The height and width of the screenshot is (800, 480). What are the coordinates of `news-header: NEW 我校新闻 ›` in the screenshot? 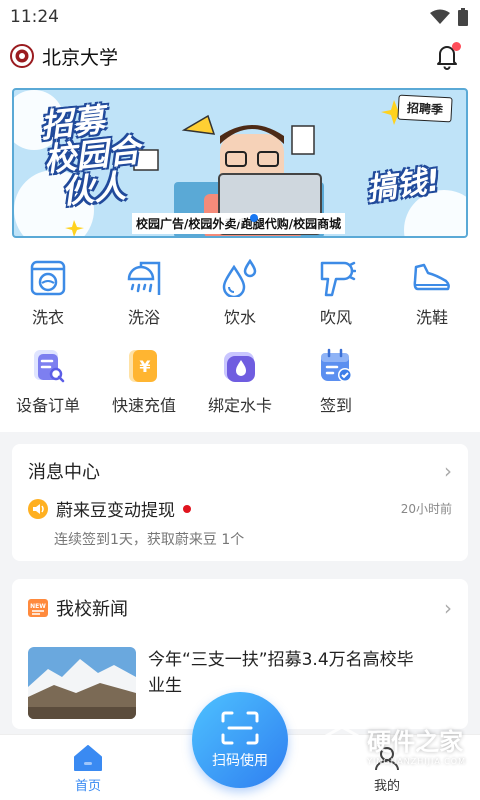 It's located at (240, 608).